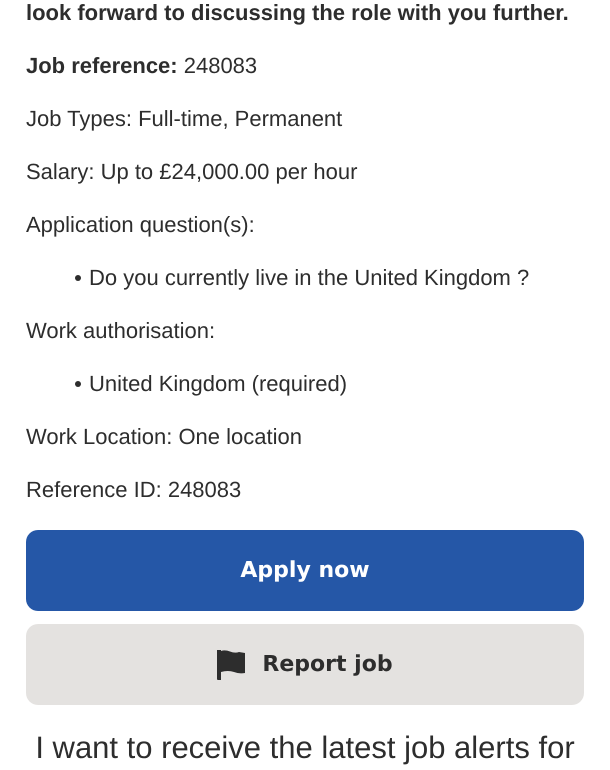 This screenshot has width=610, height=770. Describe the element at coordinates (231, 665) in the screenshot. I see `flag-icon` at that location.